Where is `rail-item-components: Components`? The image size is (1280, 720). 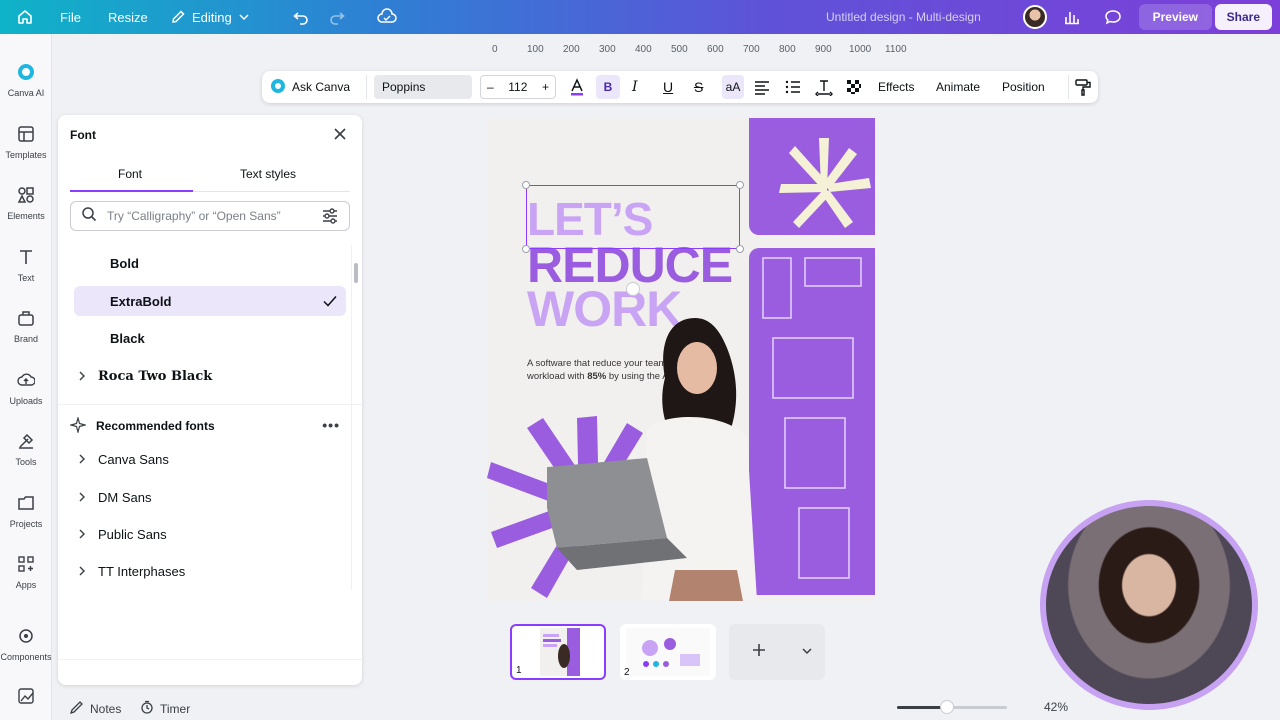 rail-item-components: Components is located at coordinates (26, 644).